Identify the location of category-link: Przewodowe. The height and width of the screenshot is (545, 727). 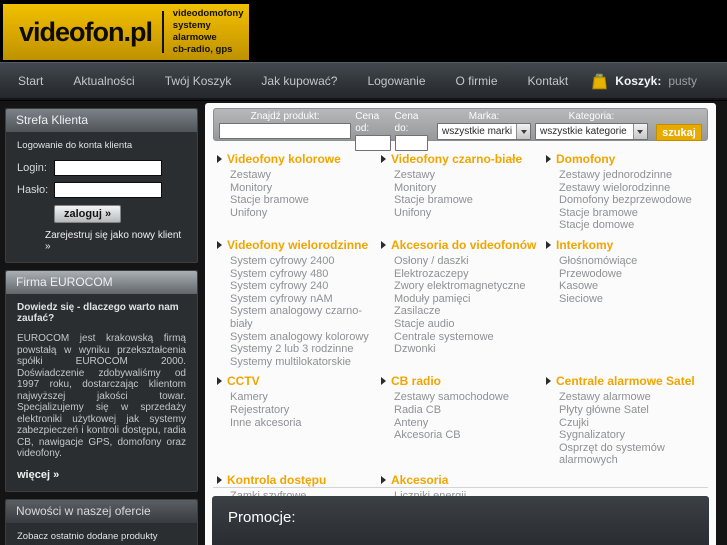
(631, 274).